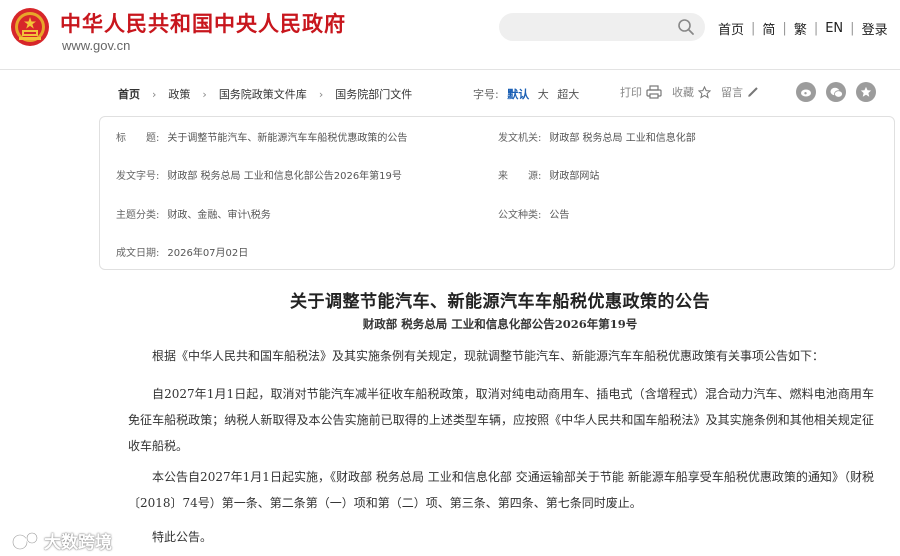 This screenshot has width=900, height=556. I want to click on breadcrumb-policy-library: 国务院政策文件库, so click(263, 94).